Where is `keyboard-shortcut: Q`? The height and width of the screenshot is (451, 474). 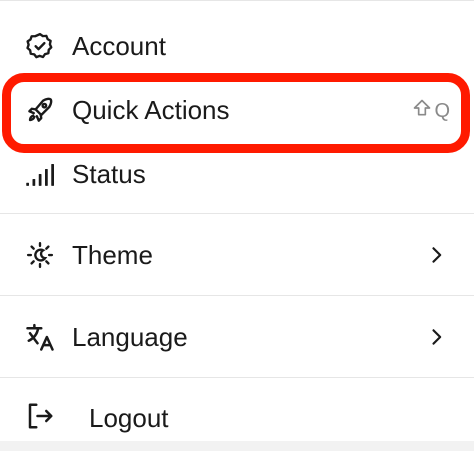
keyboard-shortcut: Q is located at coordinates (431, 111).